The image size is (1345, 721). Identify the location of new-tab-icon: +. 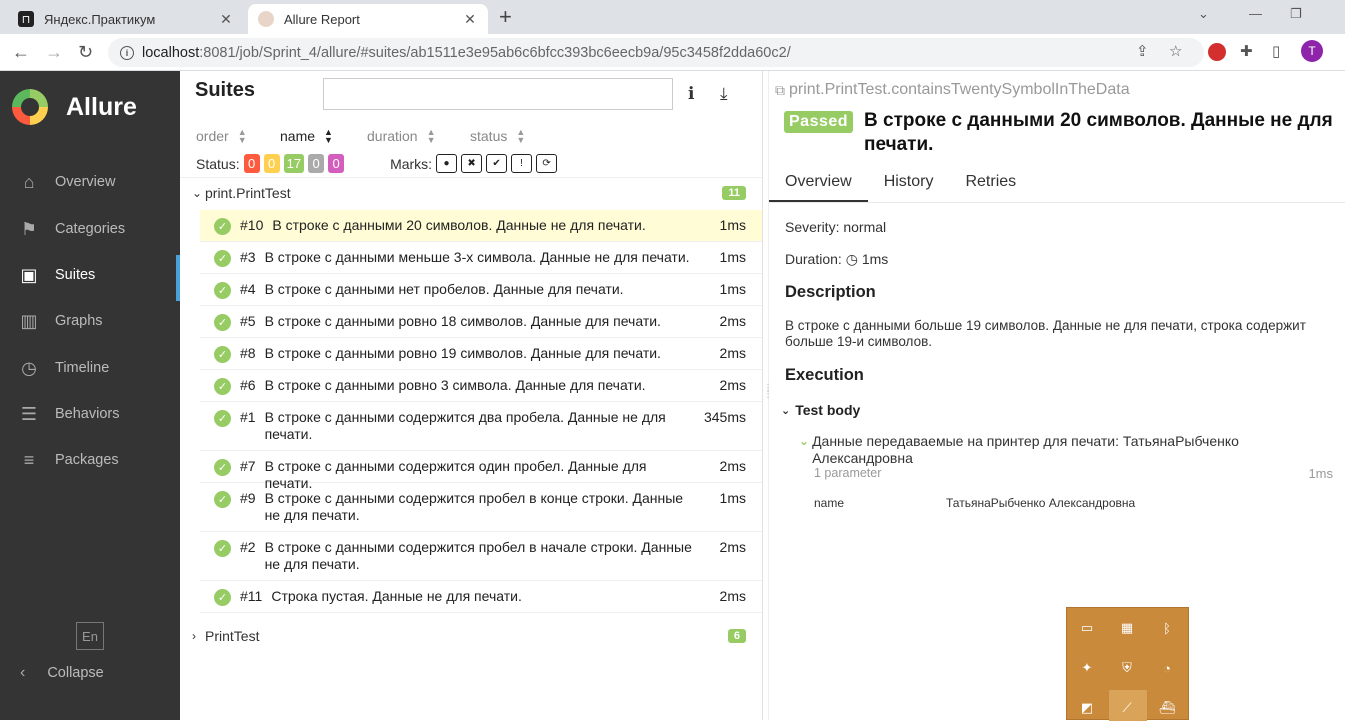
(505, 17).